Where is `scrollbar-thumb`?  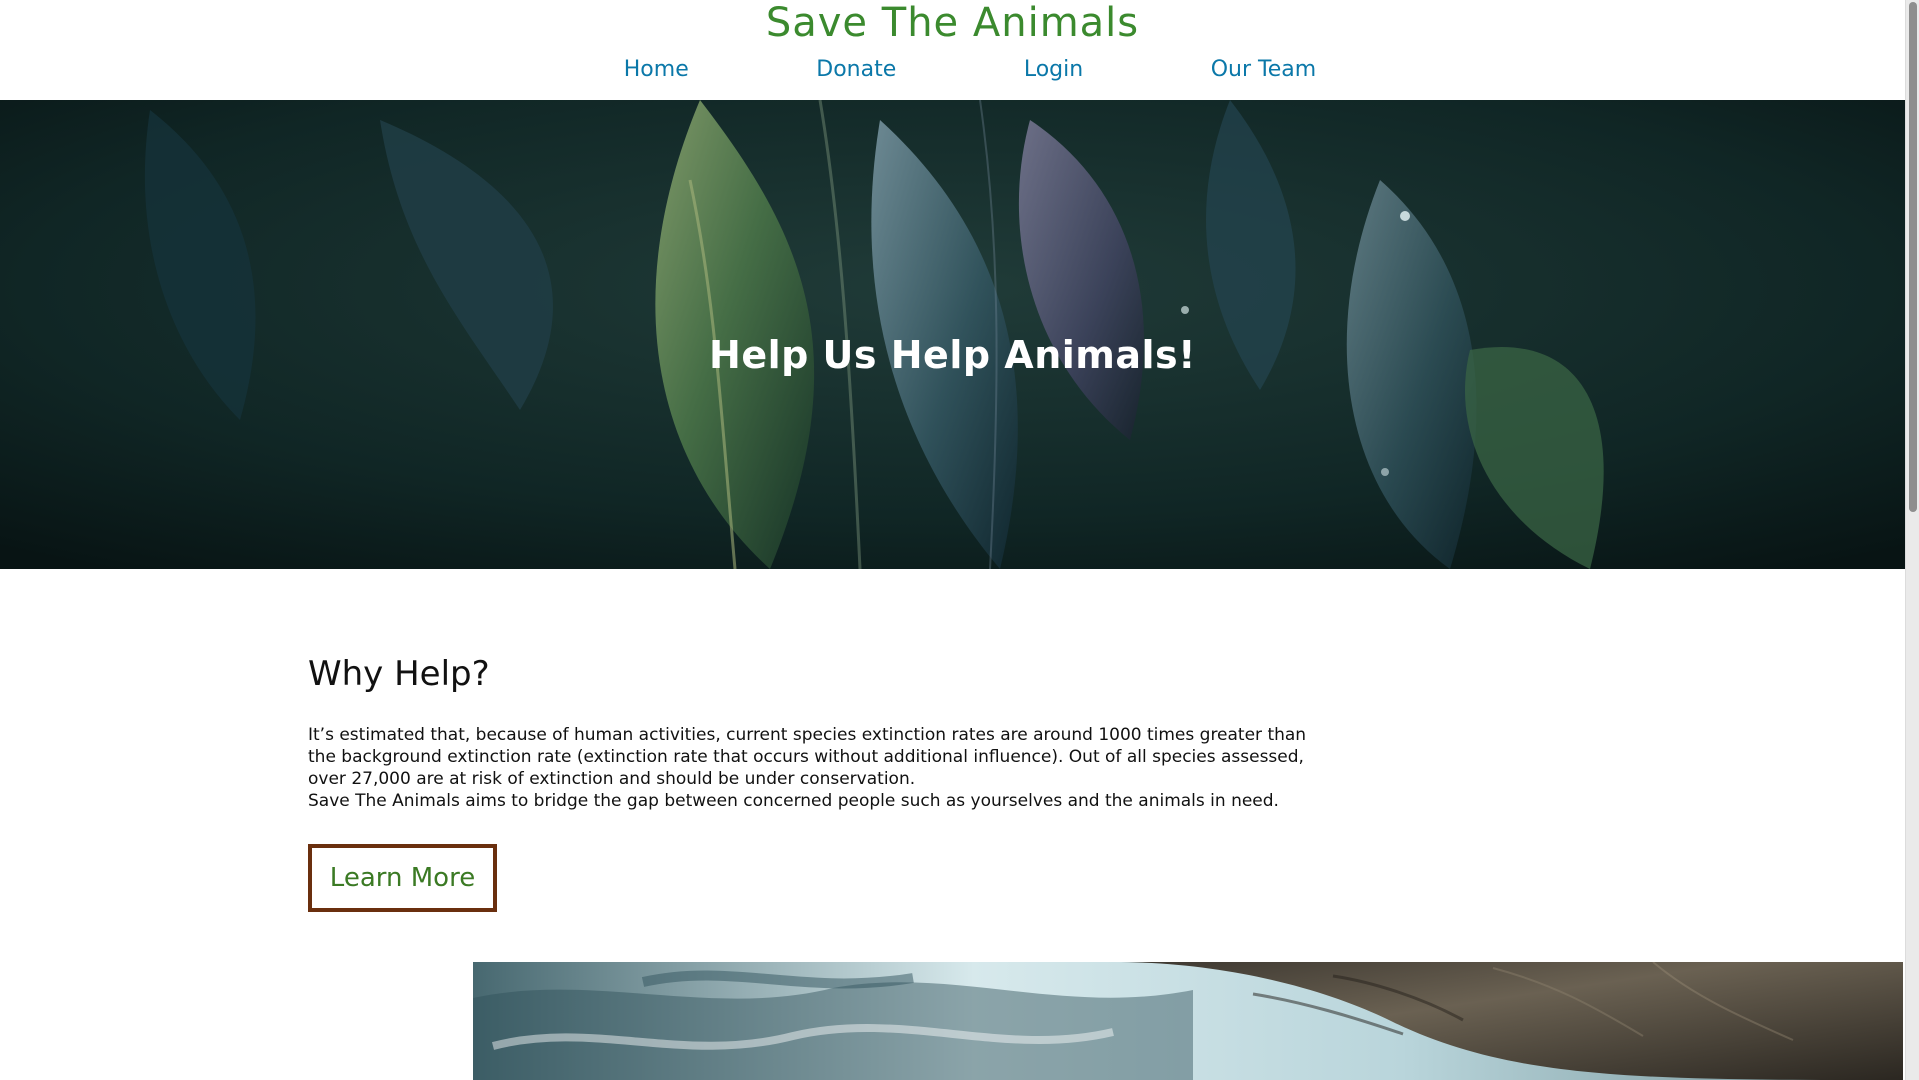
scrollbar-thumb is located at coordinates (1913, 257).